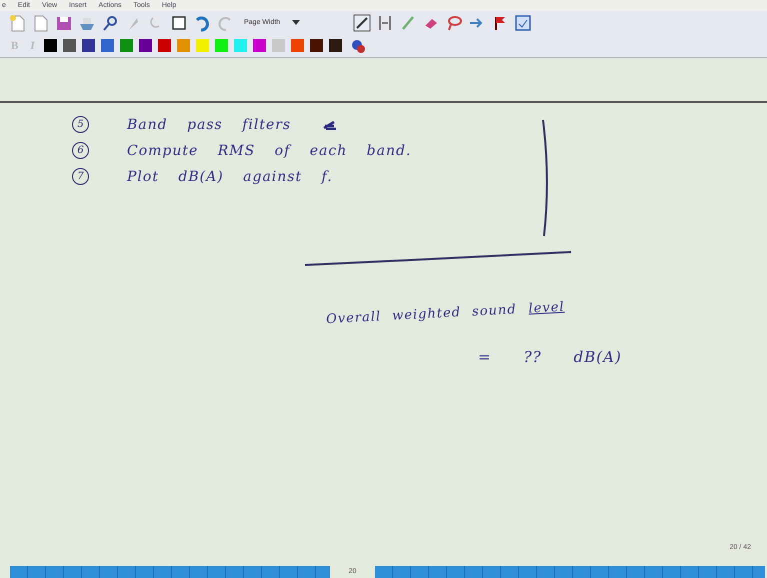 The width and height of the screenshot is (767, 578). I want to click on handwritten-text: dB(A), so click(598, 357).